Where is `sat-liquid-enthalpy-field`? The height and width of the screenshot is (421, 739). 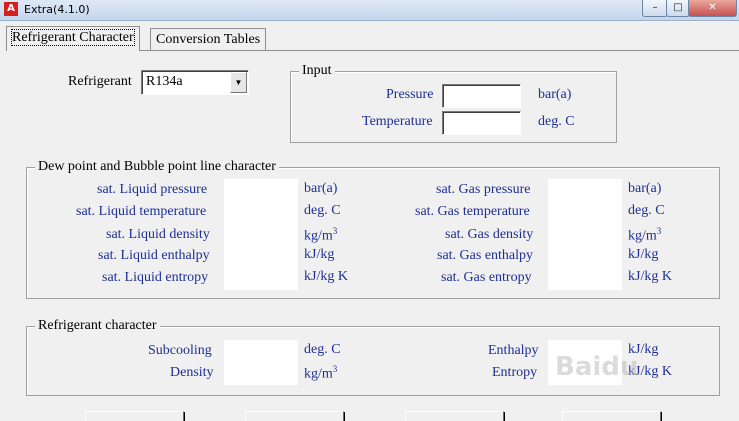 sat-liquid-enthalpy-field is located at coordinates (261, 256).